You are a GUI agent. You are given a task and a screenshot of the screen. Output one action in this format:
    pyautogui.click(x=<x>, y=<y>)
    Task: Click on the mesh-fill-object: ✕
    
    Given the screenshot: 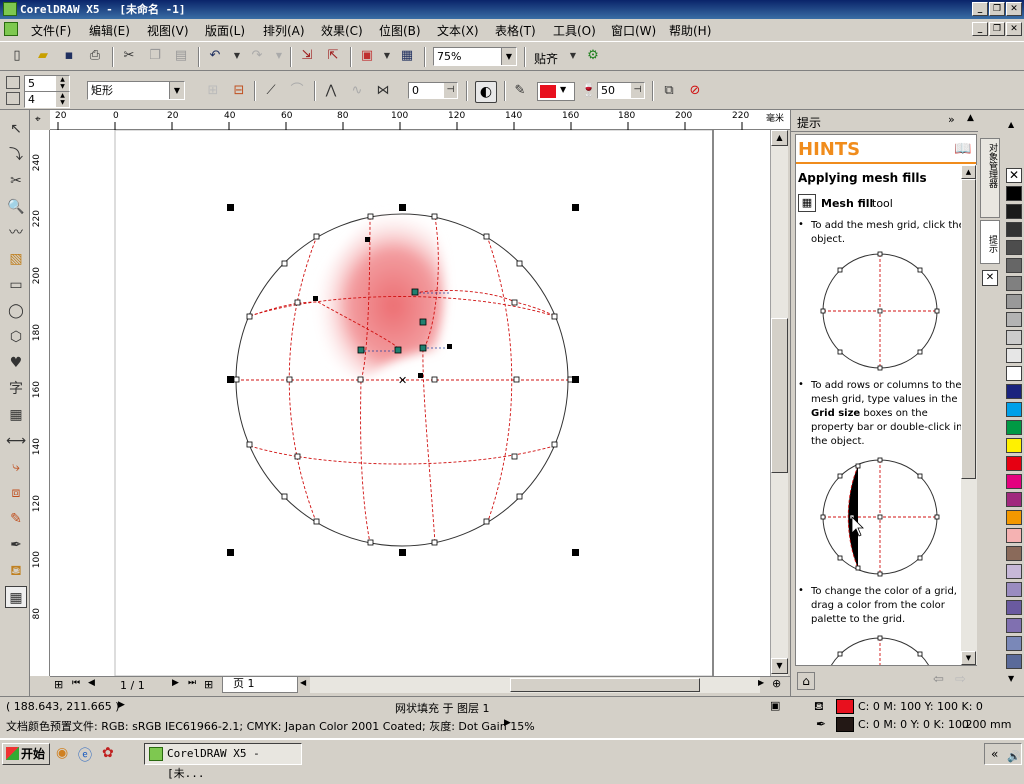 What is the action you would take?
    pyautogui.click(x=403, y=380)
    